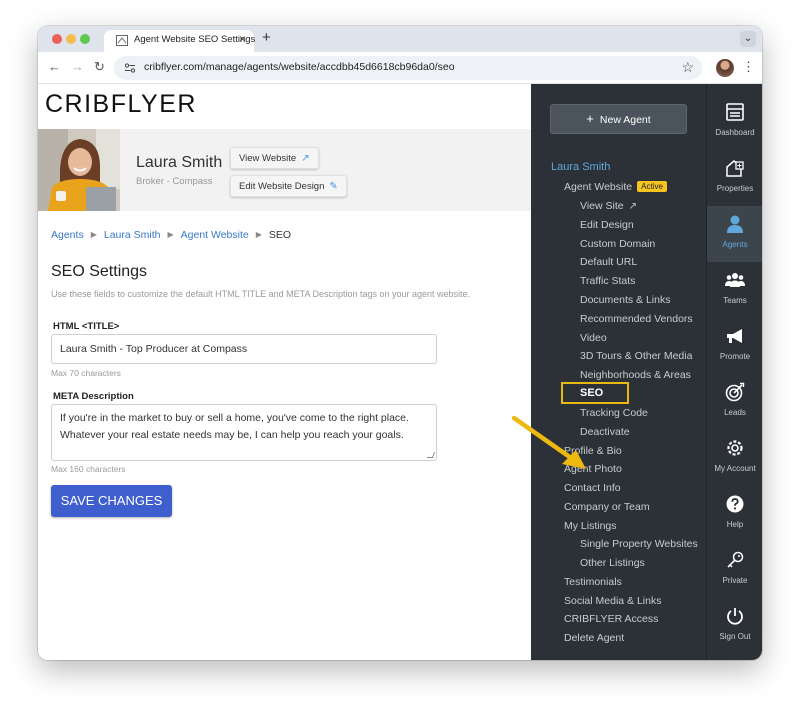 This screenshot has height=710, width=800. What do you see at coordinates (735, 468) in the screenshot?
I see `rail-label: My Account` at bounding box center [735, 468].